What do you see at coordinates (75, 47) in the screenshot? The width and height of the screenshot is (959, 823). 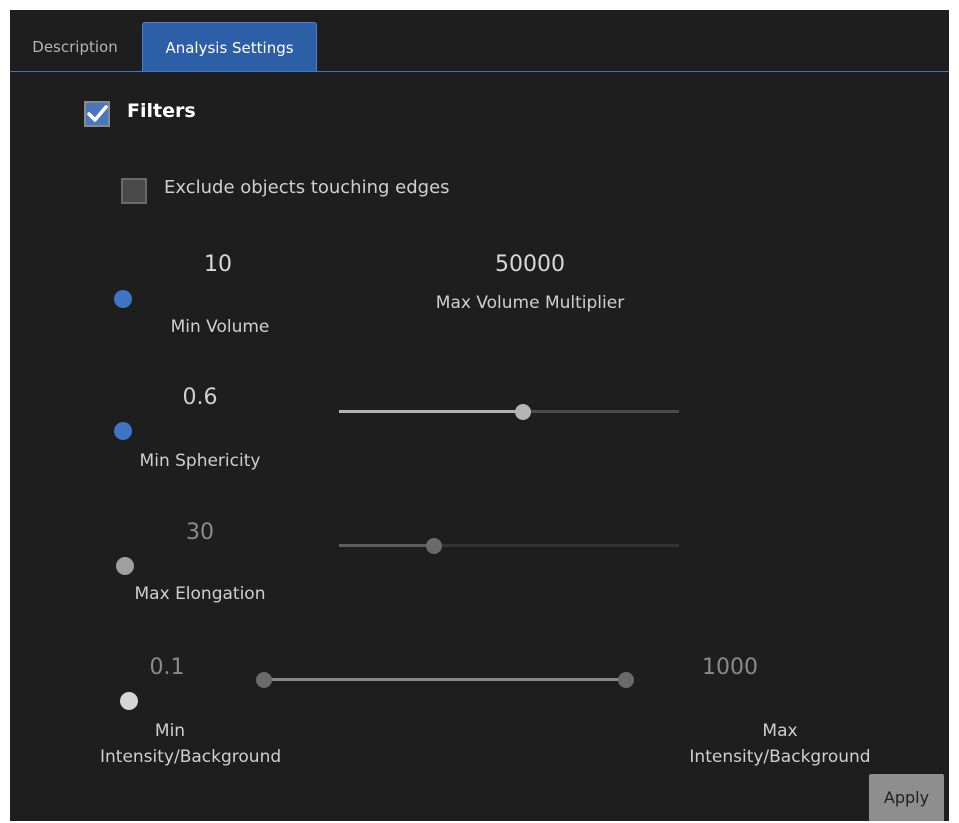 I see `tab-description: Description` at bounding box center [75, 47].